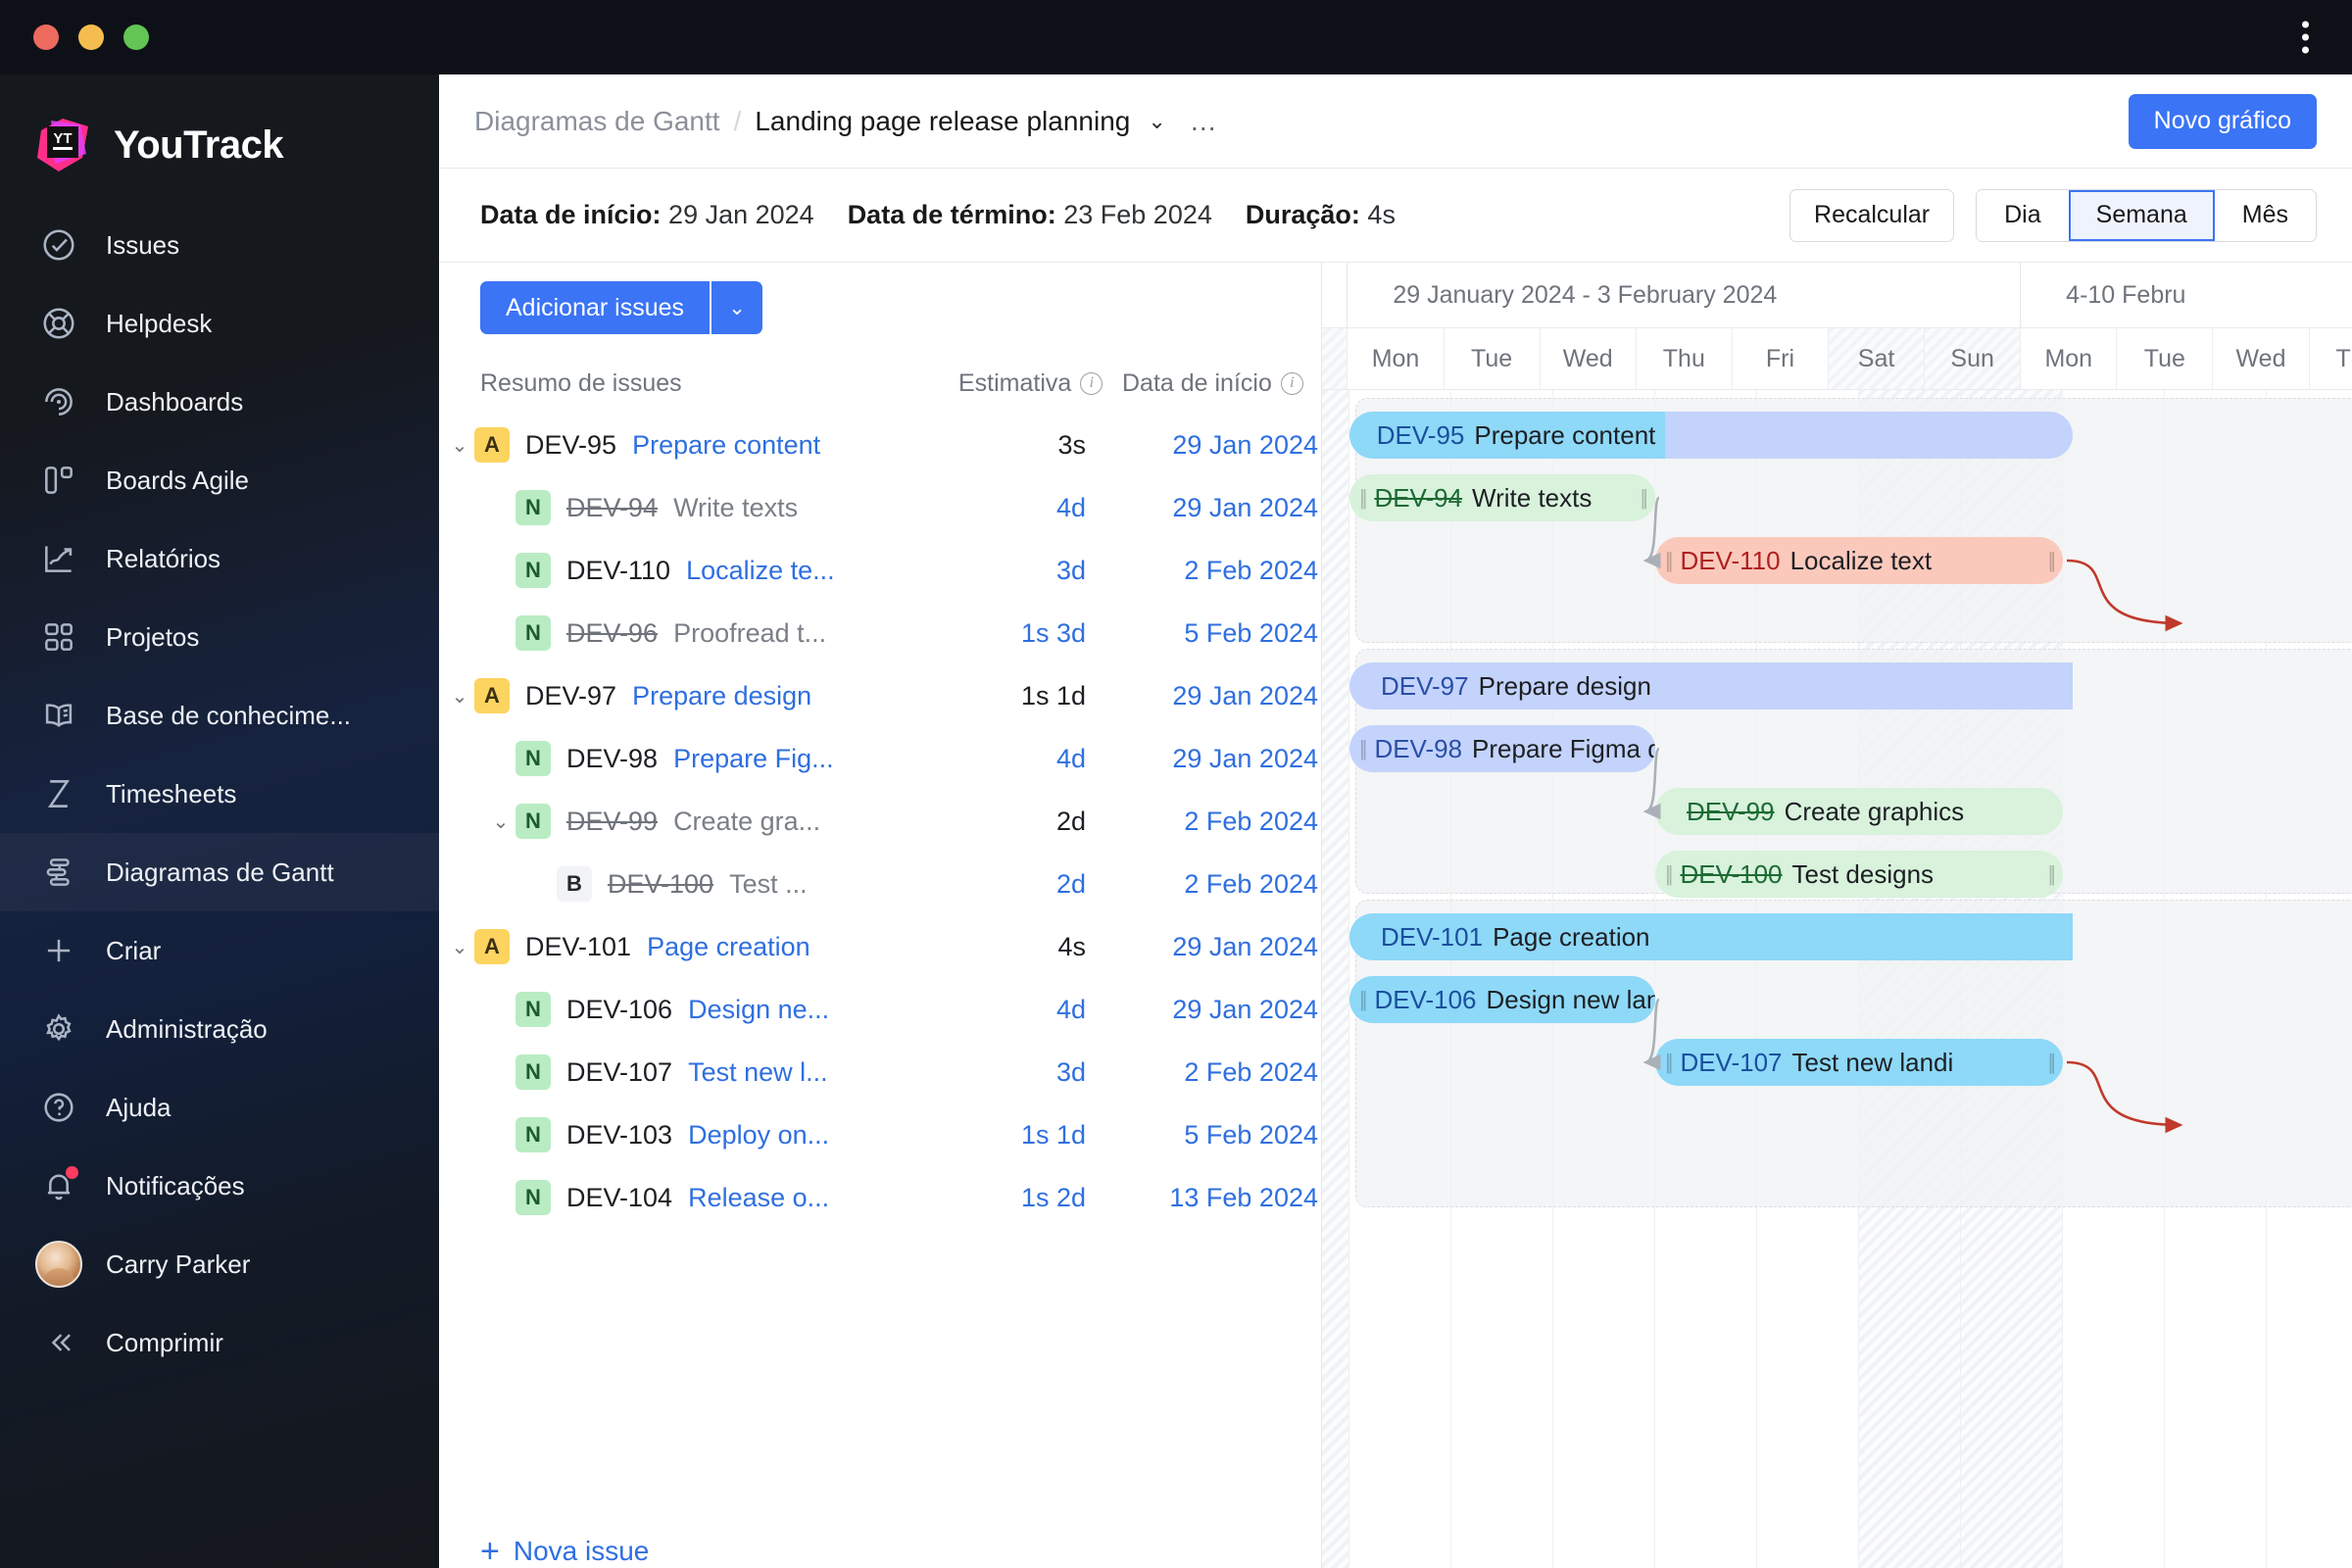 This screenshot has height=1568, width=2352. Describe the element at coordinates (612, 822) in the screenshot. I see `issue-id: DEV-99` at that location.